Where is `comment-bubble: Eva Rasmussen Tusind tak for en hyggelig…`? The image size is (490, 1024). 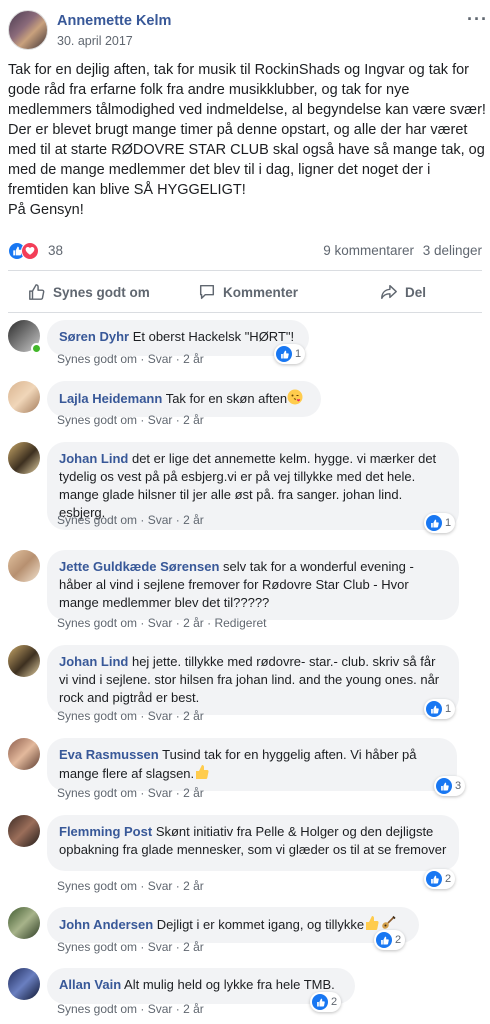
comment-bubble: Eva Rasmussen Tusind tak for en hyggelig… is located at coordinates (252, 764).